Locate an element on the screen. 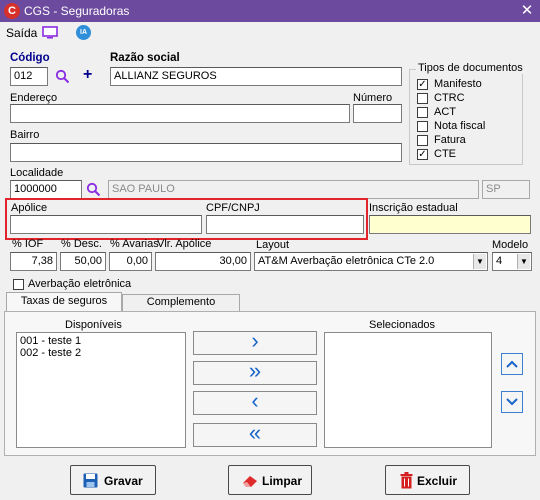 The height and width of the screenshot is (500, 540). tipo-label: CTE is located at coordinates (445, 154).